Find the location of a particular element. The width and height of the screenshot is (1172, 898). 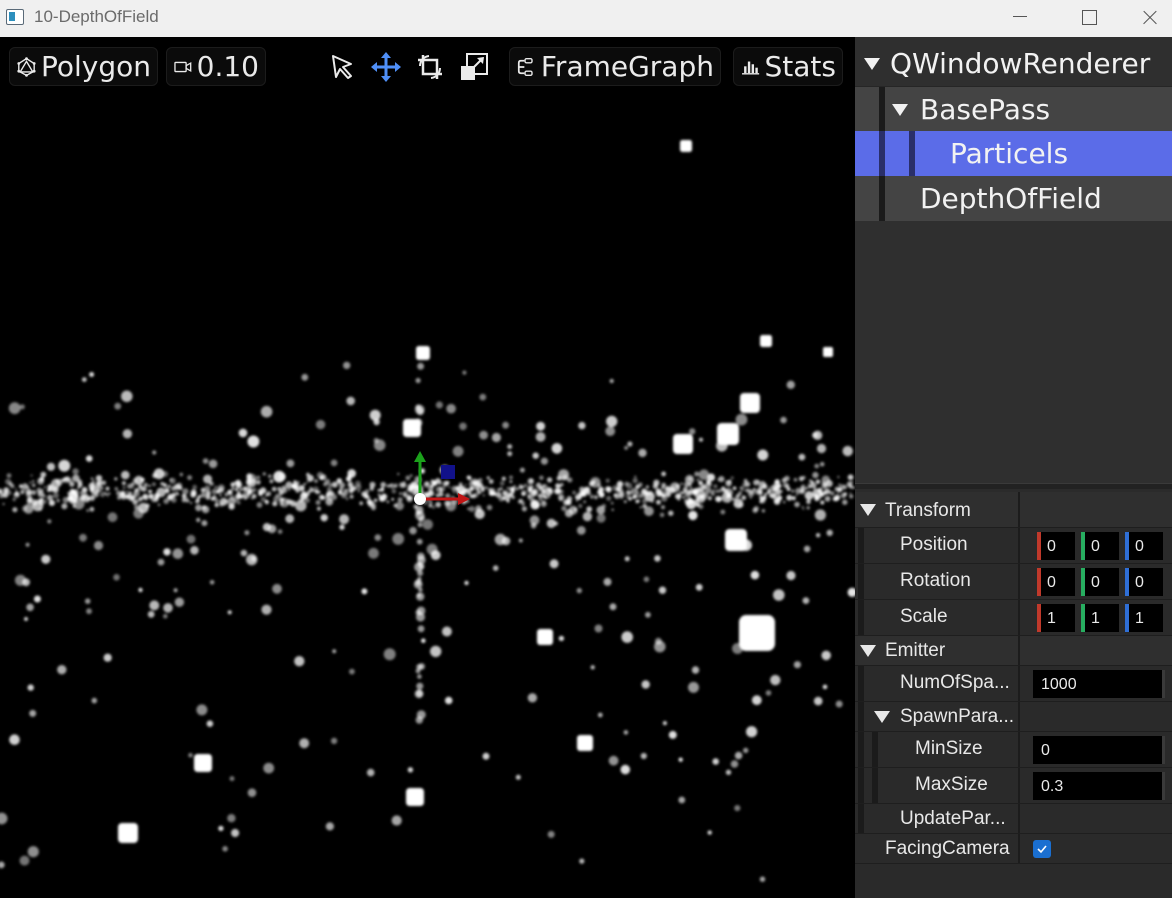

maximize-icon is located at coordinates (1088, 17).